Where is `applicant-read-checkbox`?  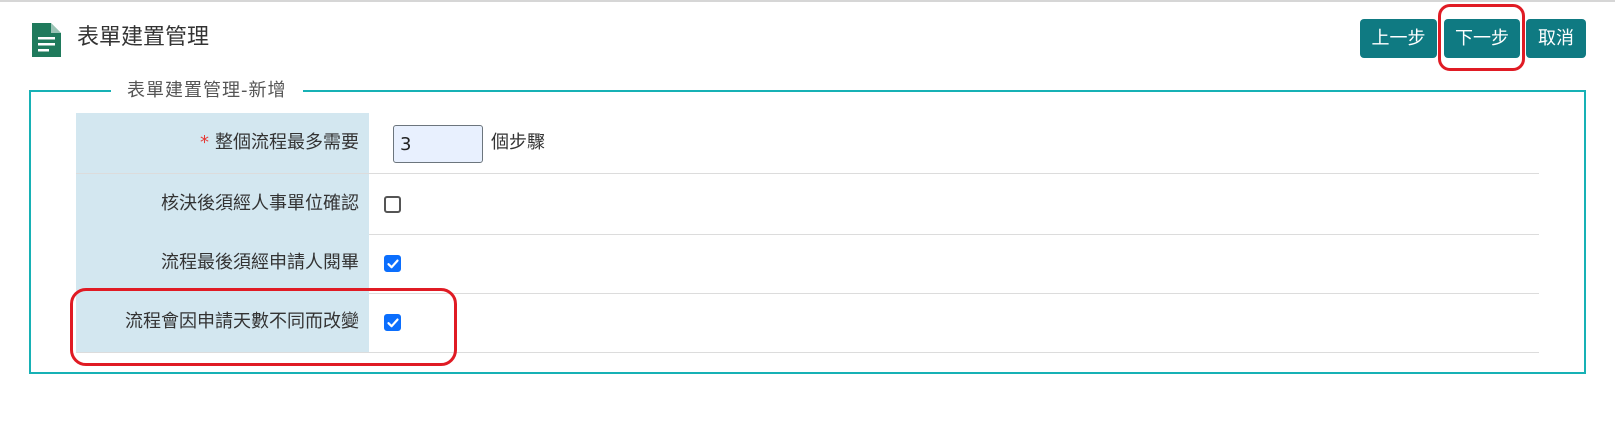
applicant-read-checkbox is located at coordinates (392, 263).